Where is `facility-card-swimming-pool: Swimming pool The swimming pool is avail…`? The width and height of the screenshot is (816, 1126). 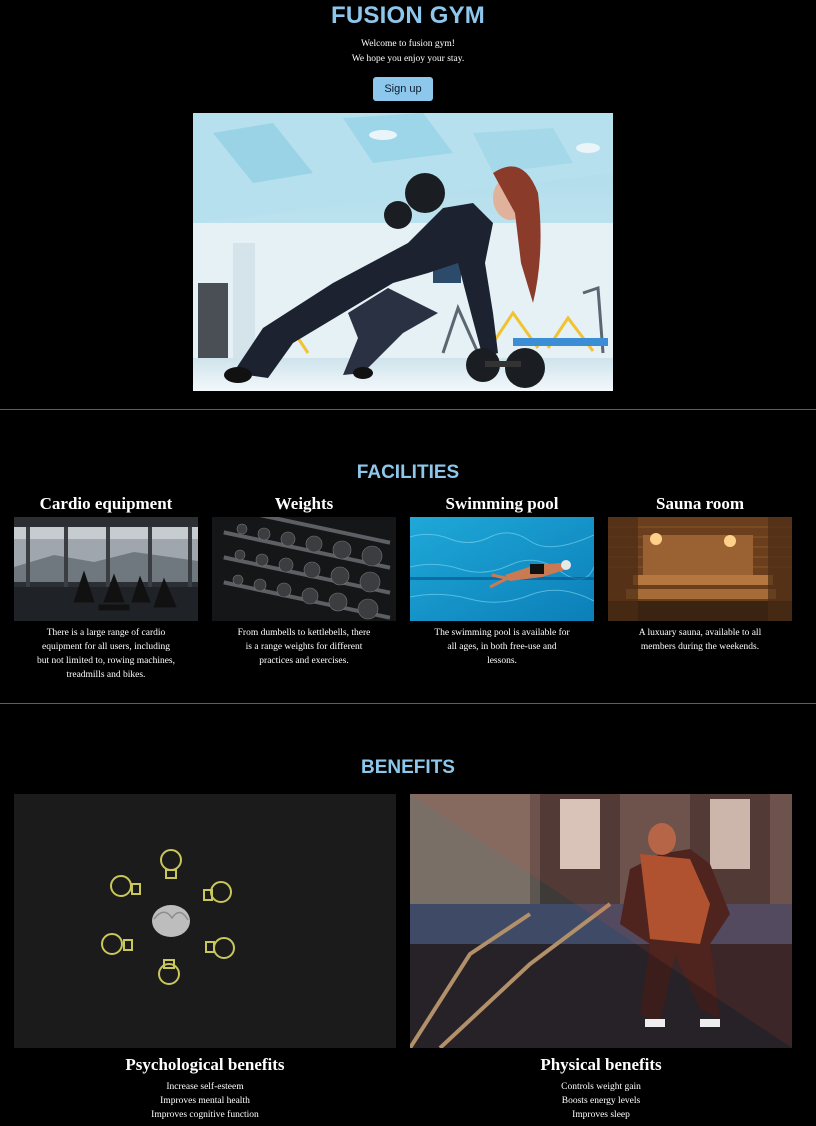 facility-card-swimming-pool: Swimming pool The swimming pool is avail… is located at coordinates (502, 579).